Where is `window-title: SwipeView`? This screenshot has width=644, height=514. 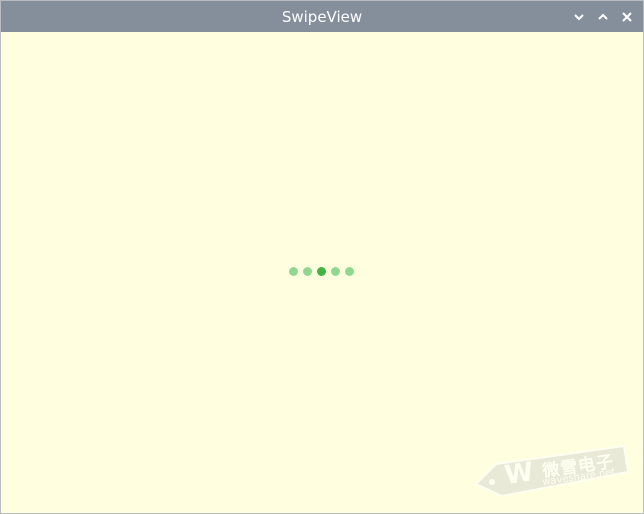 window-title: SwipeView is located at coordinates (322, 17).